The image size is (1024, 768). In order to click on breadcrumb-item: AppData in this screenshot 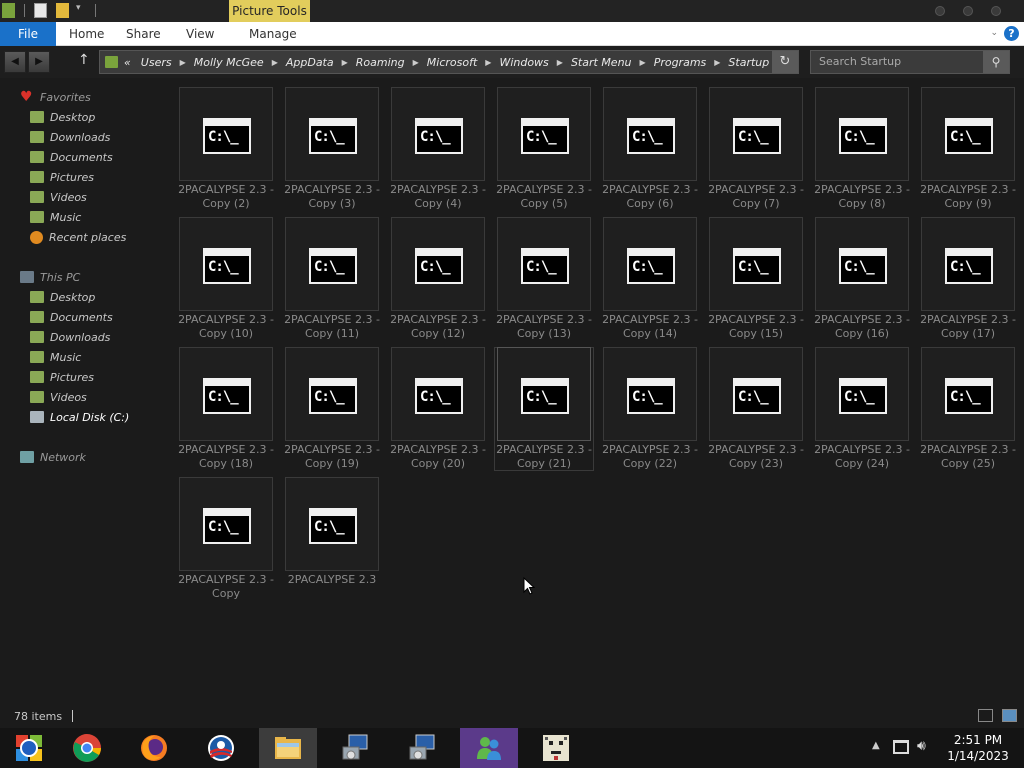, I will do `click(310, 62)`.